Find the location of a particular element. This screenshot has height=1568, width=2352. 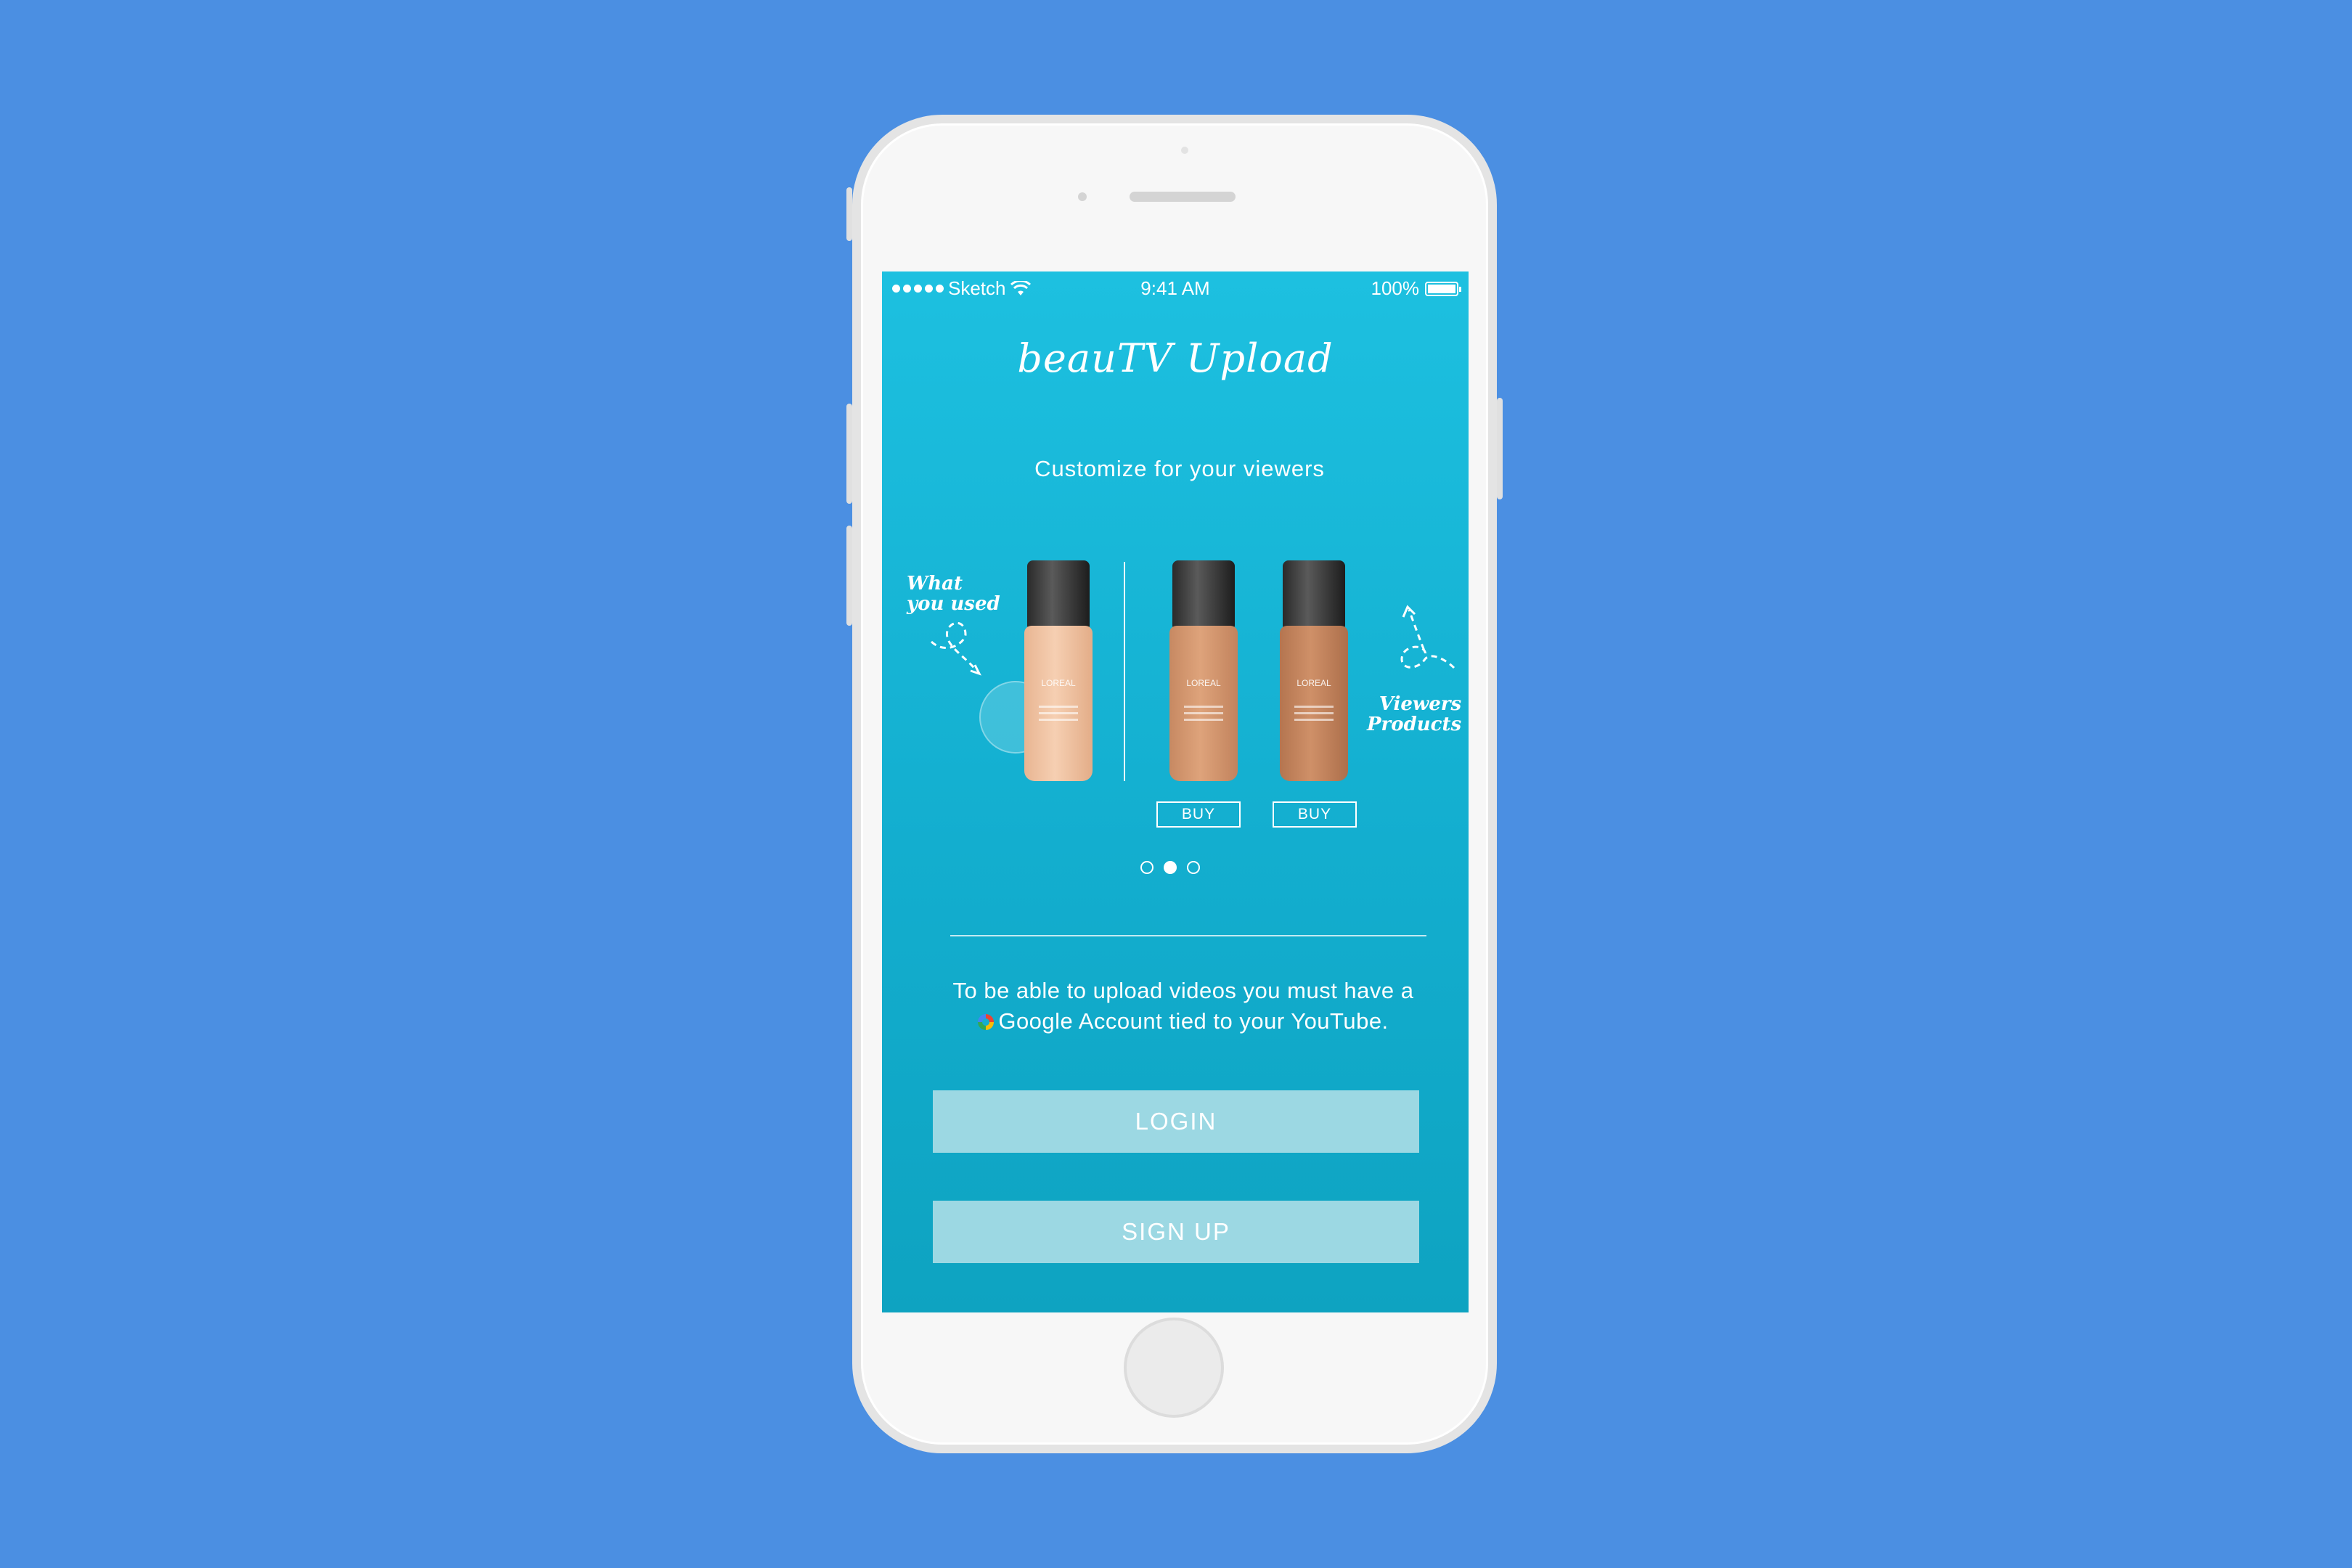

info-line-2: Google Account tied to your YouTube. is located at coordinates (1193, 1021).